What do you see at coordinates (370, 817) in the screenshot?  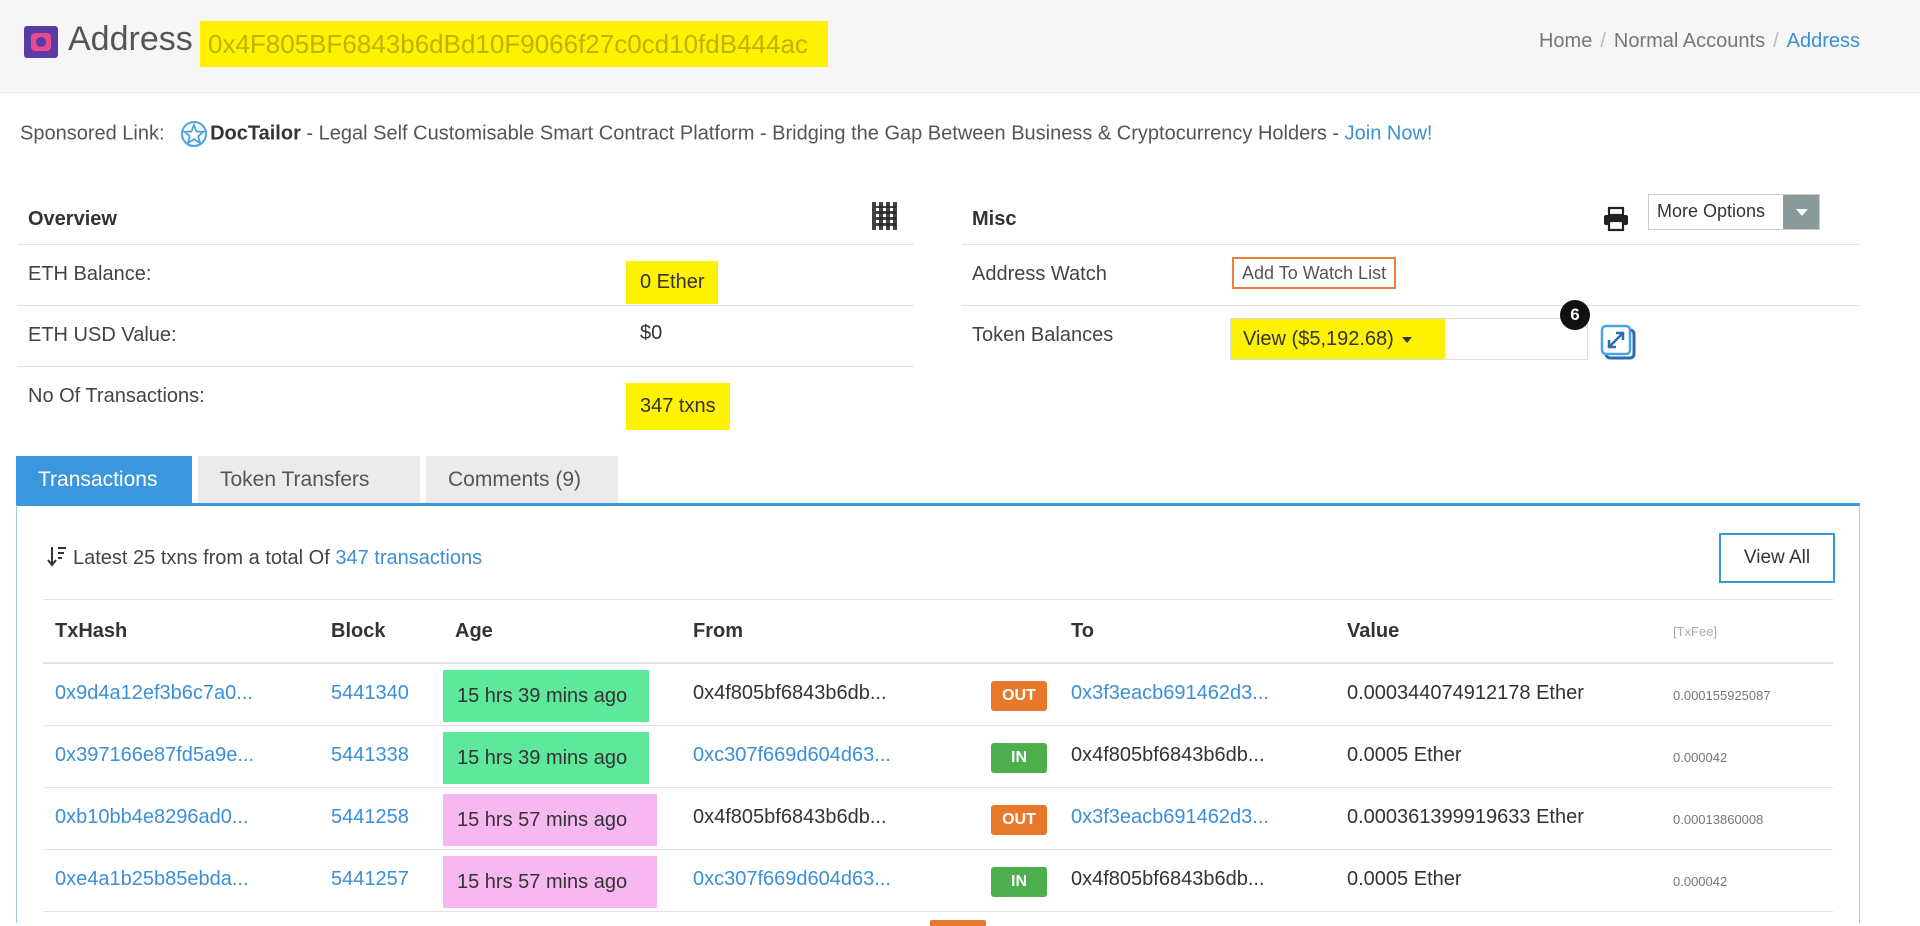 I see `block-link: 5441258` at bounding box center [370, 817].